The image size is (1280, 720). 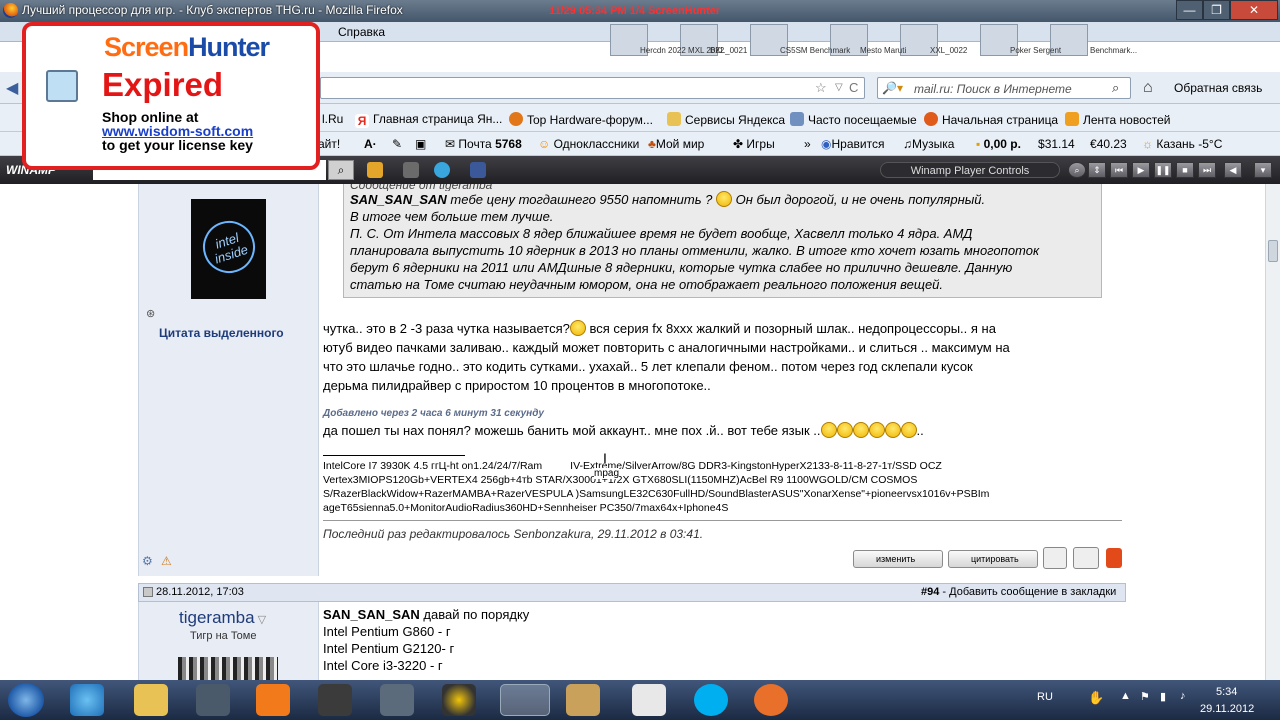 I want to click on volume-tray-icon: ♪, so click(x=1183, y=696).